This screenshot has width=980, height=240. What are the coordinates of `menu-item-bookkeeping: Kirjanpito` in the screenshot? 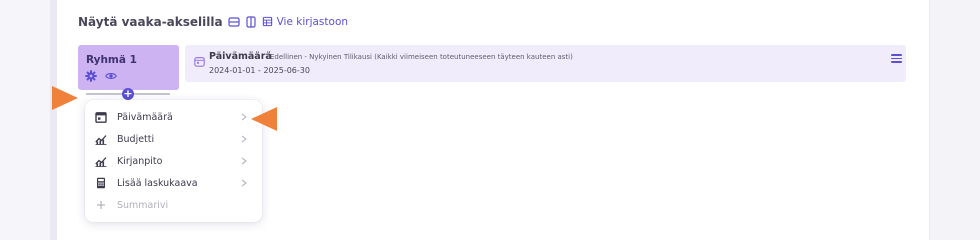 It's located at (173, 161).